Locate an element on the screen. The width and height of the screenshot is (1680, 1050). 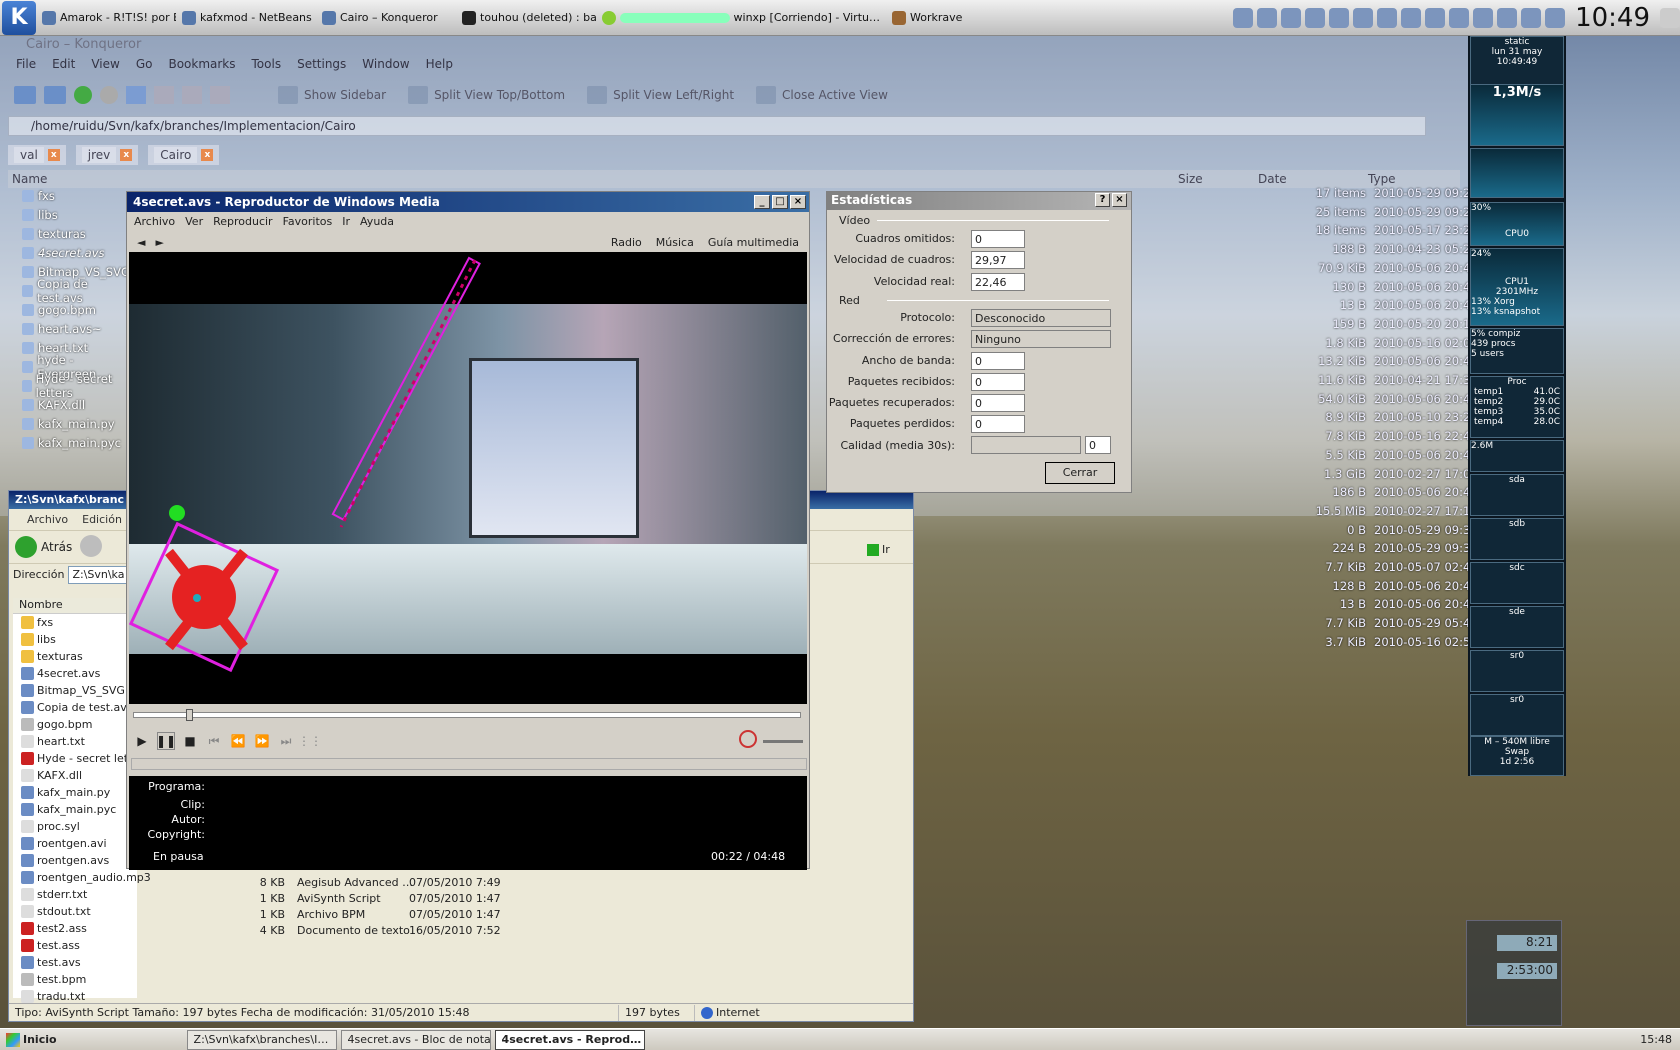
task-konqueror: Cairo – Konqueror is located at coordinates (386, 18).